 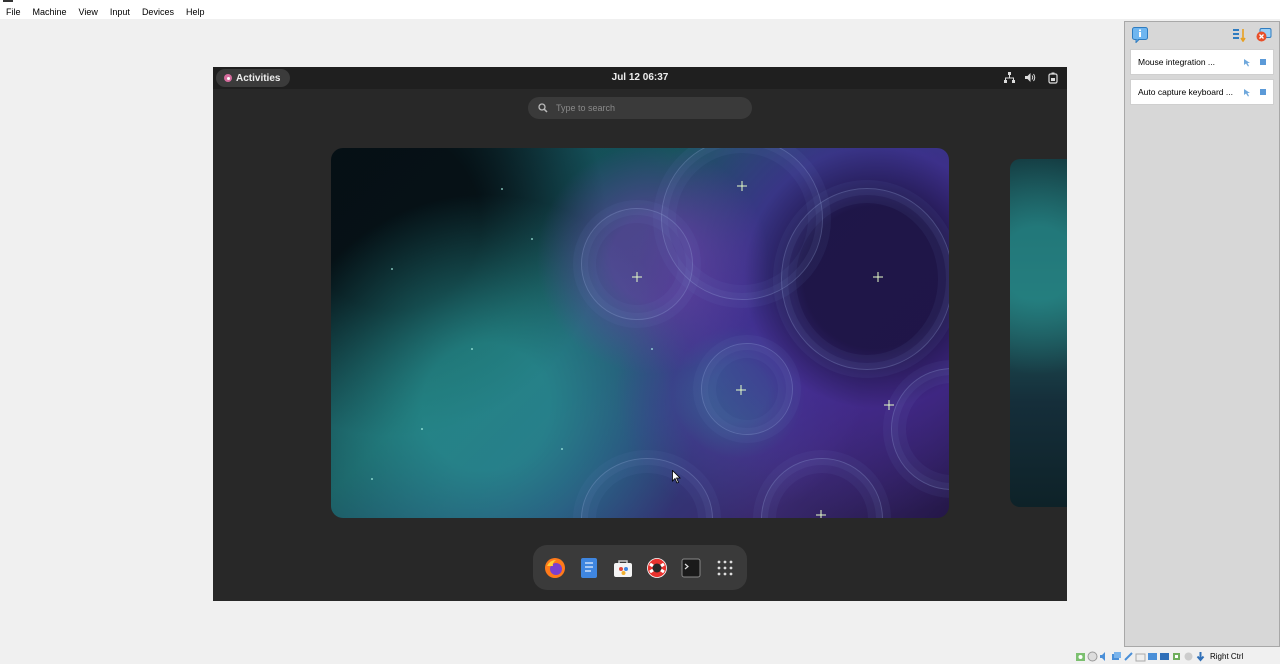 What do you see at coordinates (8, 1) in the screenshot?
I see `title-stub` at bounding box center [8, 1].